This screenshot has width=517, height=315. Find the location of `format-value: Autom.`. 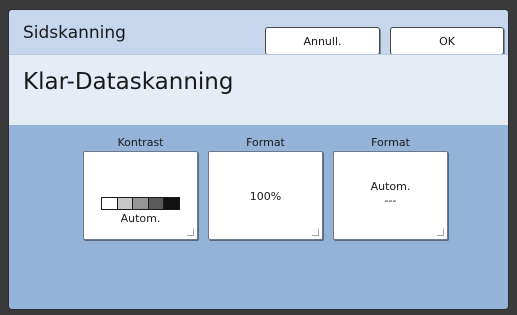

format-value: Autom. is located at coordinates (390, 186).